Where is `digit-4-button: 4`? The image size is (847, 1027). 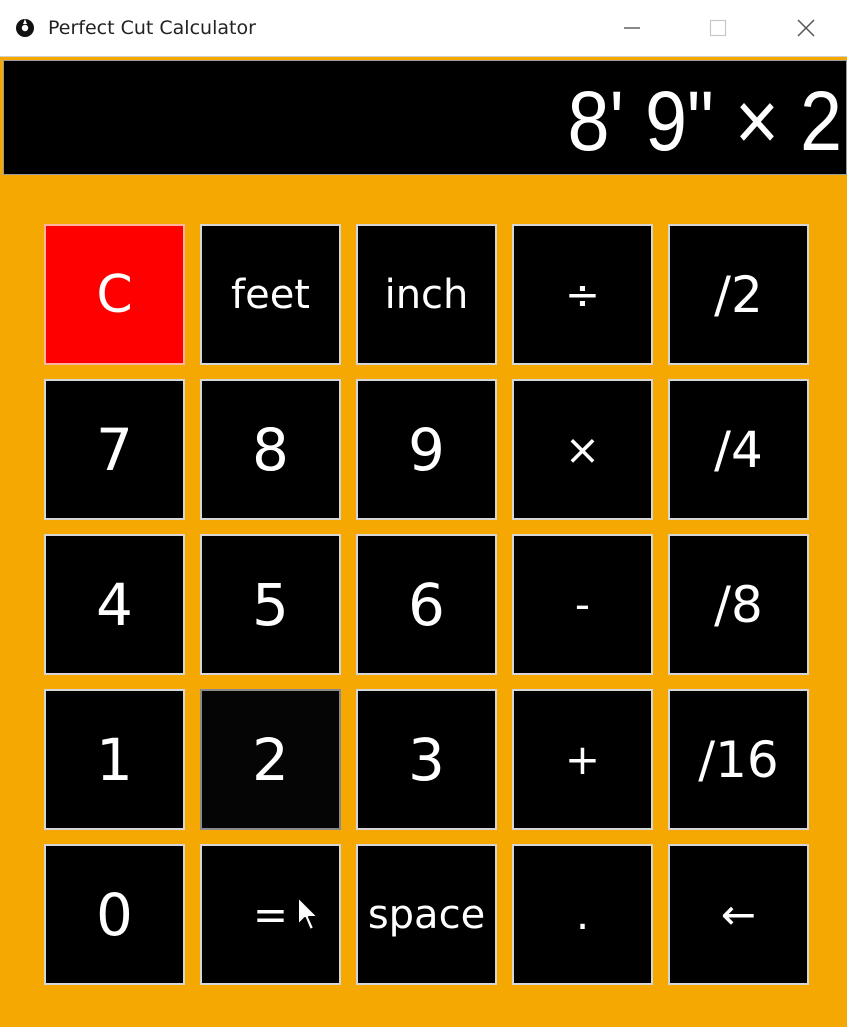
digit-4-button: 4 is located at coordinates (114, 604).